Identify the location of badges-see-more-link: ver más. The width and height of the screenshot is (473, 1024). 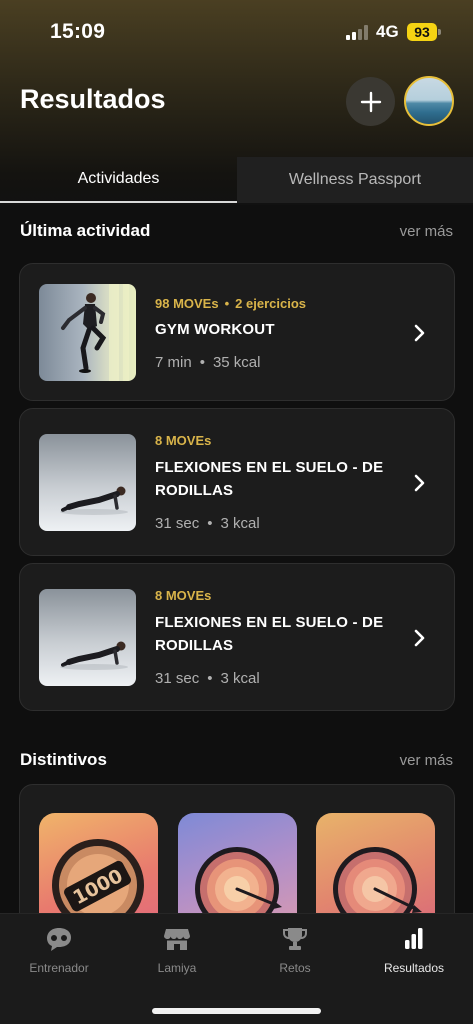
(426, 760).